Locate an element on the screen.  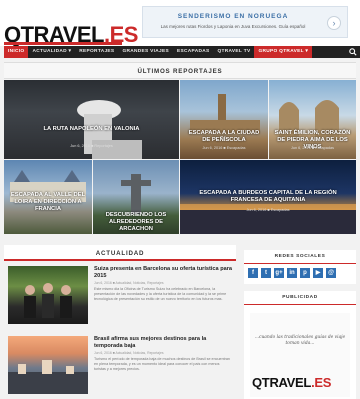
actualidad-section-header: ACTUALIDAD is located at coordinates (120, 253).